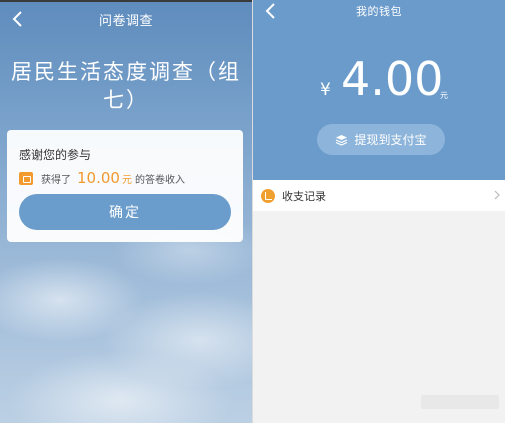  I want to click on confirm-button: 确定, so click(125, 212).